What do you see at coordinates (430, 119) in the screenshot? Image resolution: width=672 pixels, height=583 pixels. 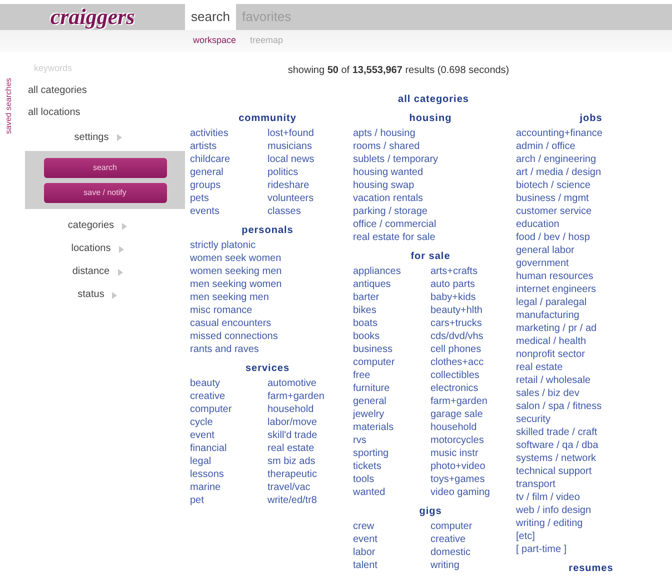 I see `section-heading: housing` at bounding box center [430, 119].